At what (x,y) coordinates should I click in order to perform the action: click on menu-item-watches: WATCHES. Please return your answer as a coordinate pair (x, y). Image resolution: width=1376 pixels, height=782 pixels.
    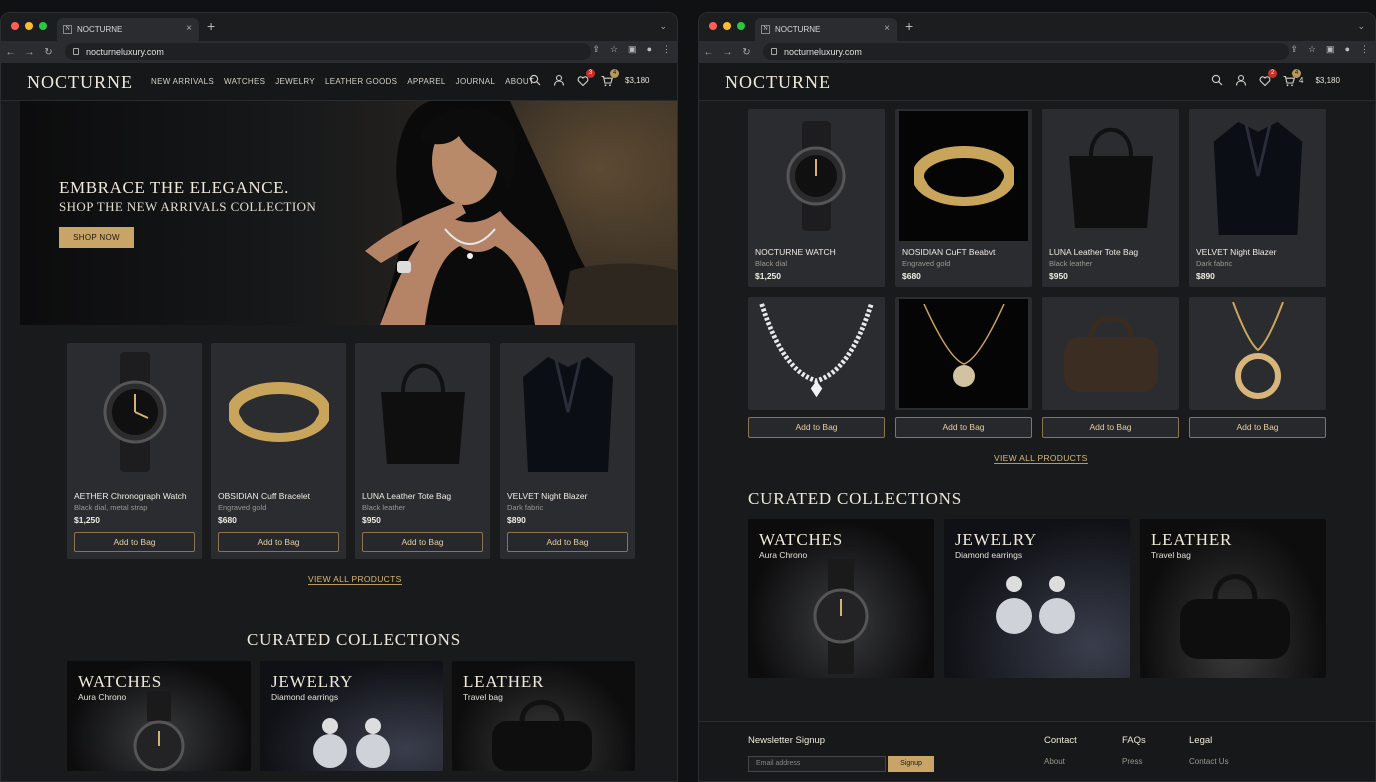
    Looking at the image, I should click on (244, 81).